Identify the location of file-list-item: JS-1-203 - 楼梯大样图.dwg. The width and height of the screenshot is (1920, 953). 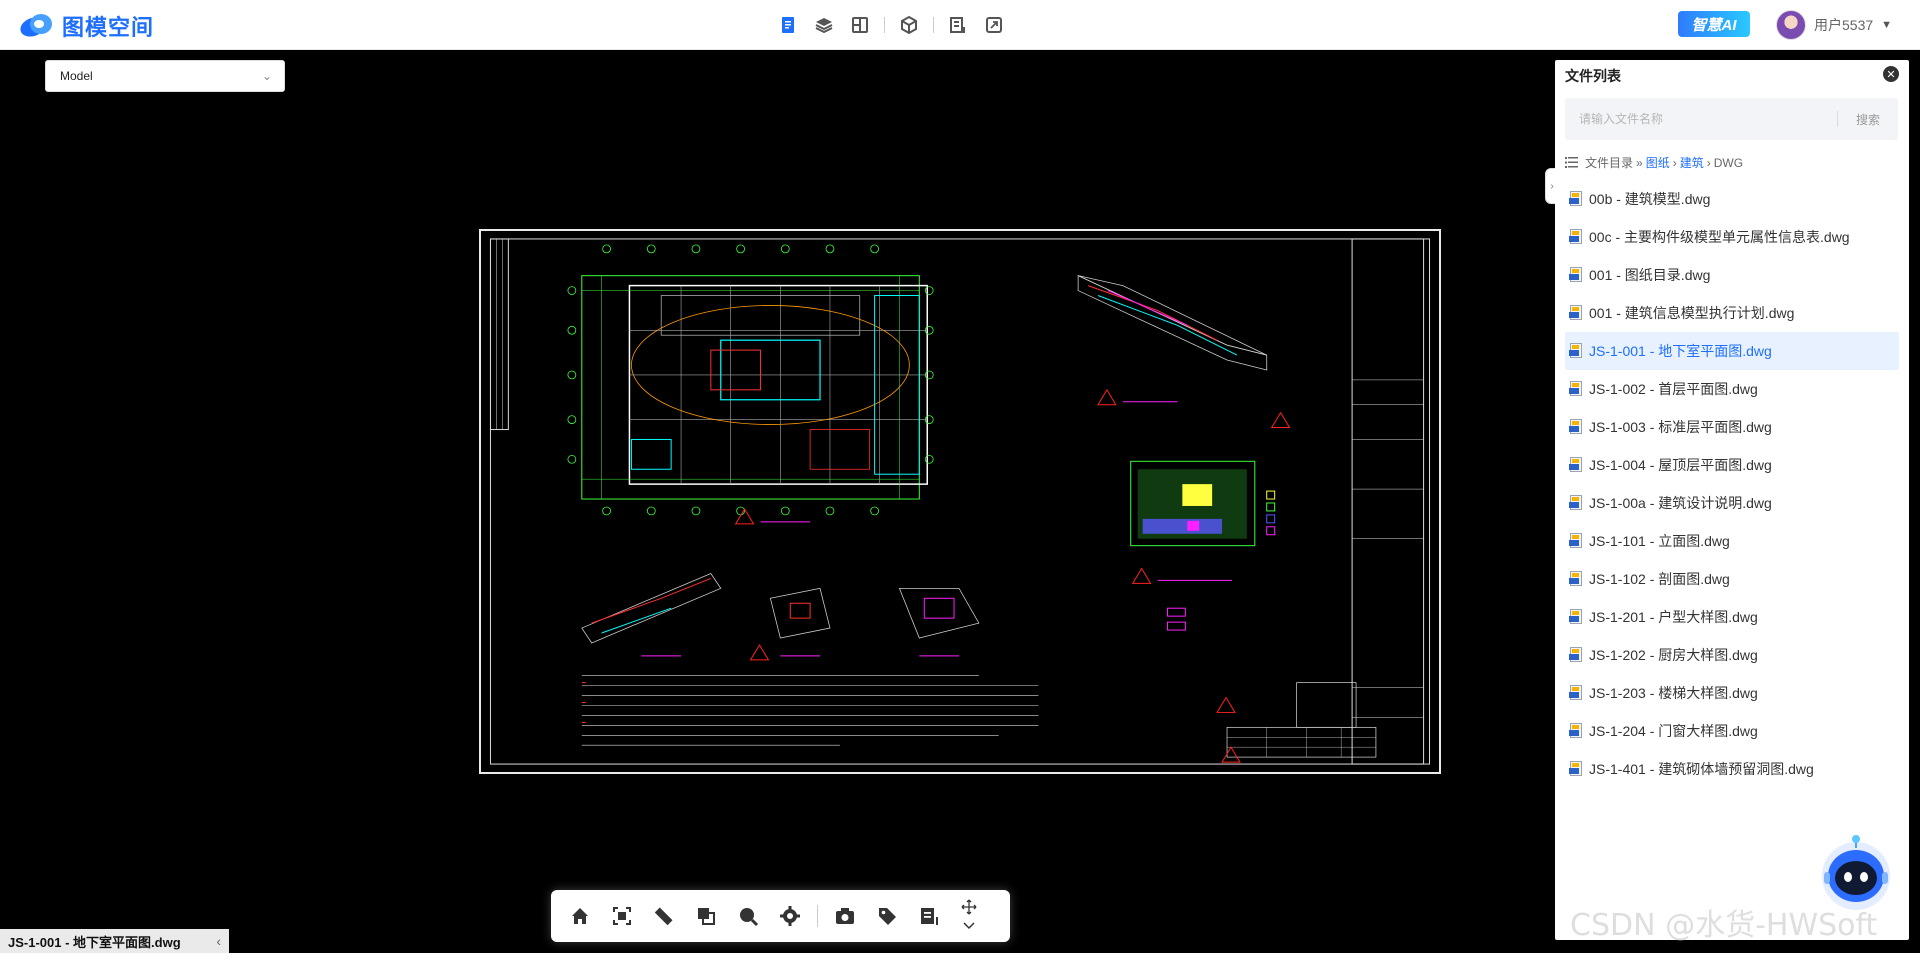
(1732, 693).